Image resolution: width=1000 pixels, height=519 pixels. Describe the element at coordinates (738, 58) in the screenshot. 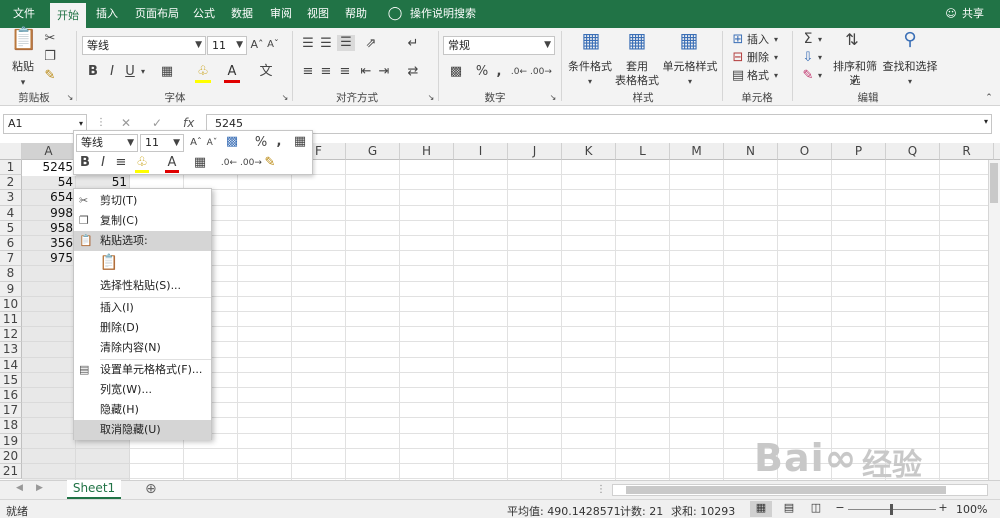

I see `delete-cells-icon: ⊟` at that location.